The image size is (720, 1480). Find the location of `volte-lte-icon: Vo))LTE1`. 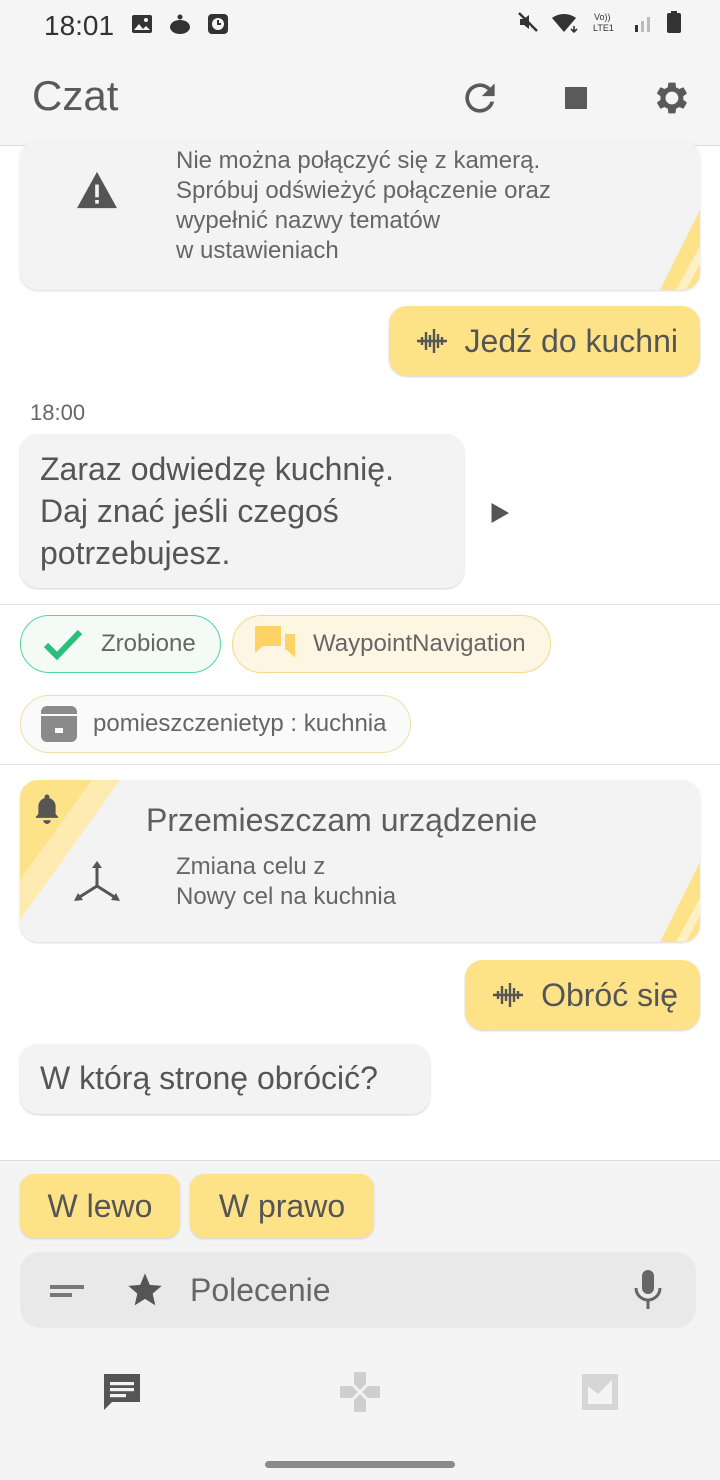

volte-lte-icon: Vo))LTE1 is located at coordinates (603, 22).